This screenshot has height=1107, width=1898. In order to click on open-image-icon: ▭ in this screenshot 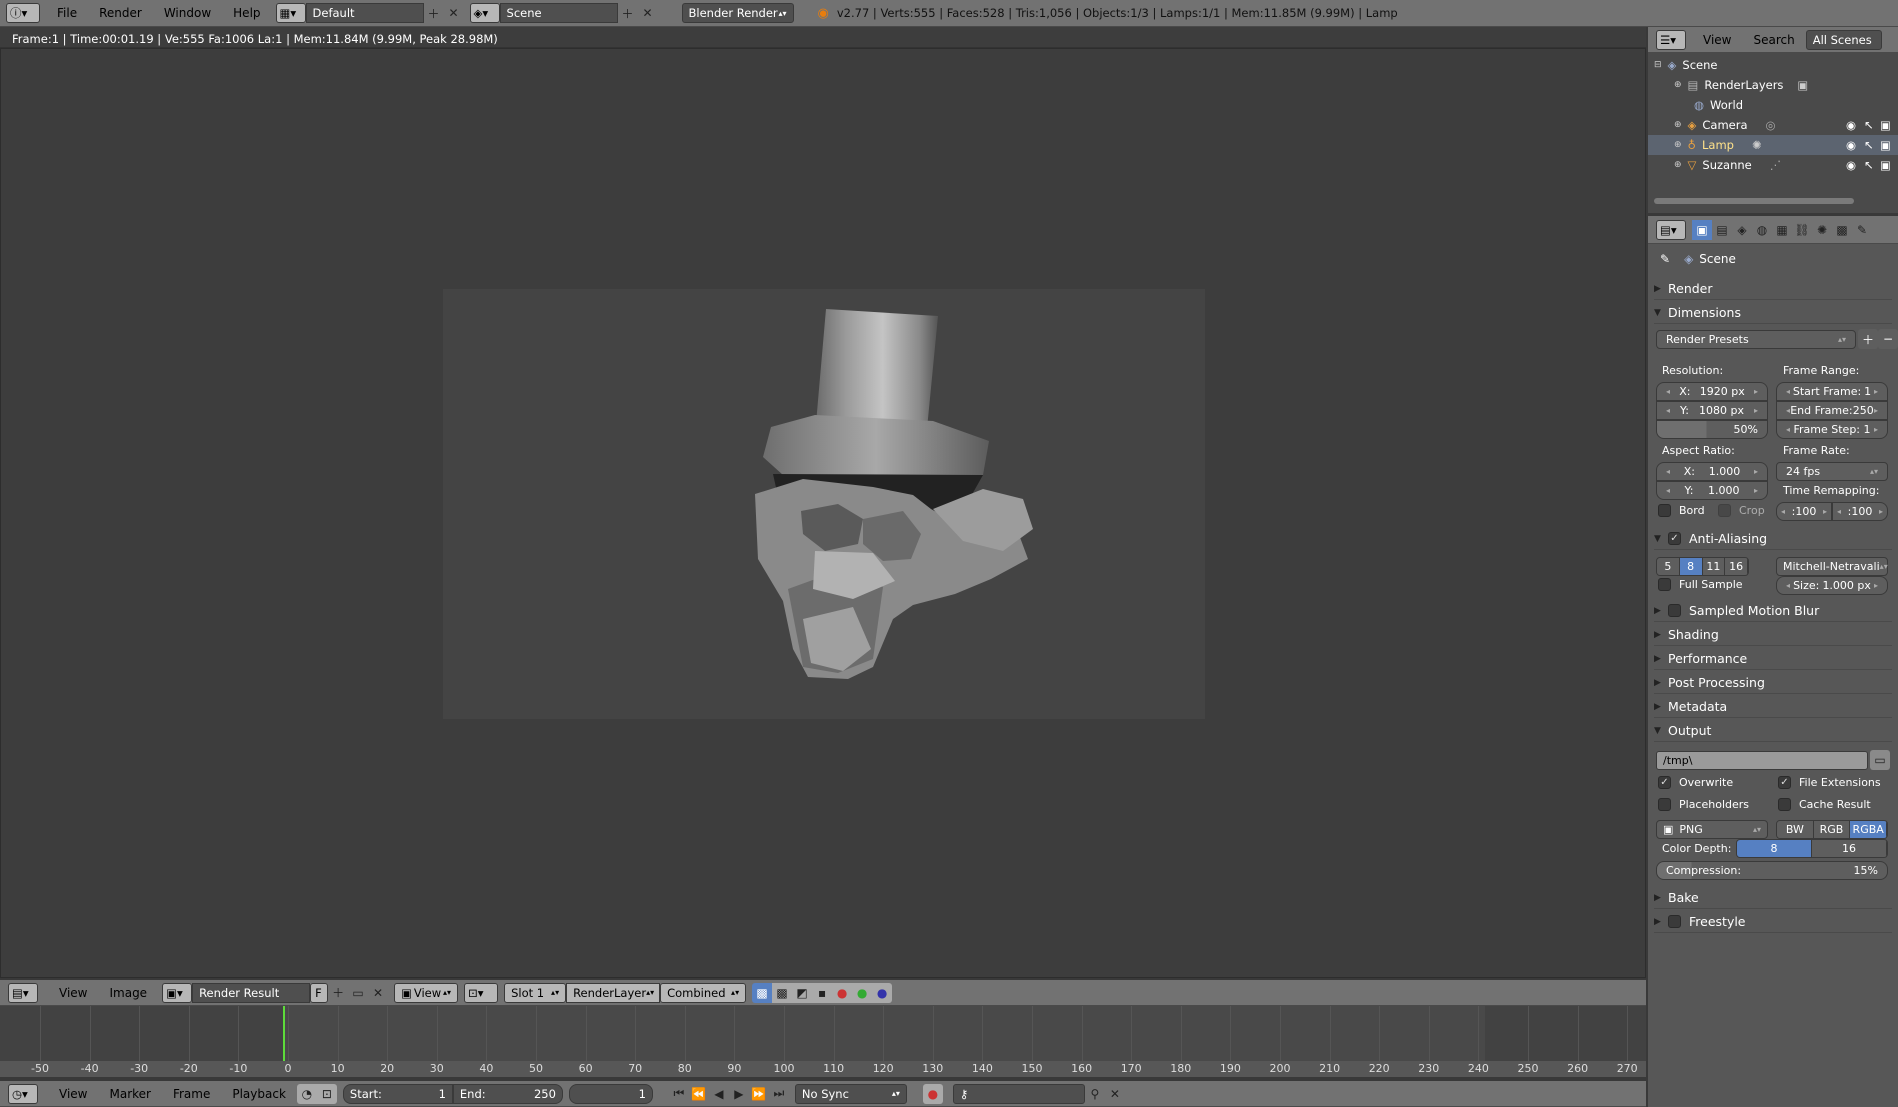, I will do `click(358, 993)`.